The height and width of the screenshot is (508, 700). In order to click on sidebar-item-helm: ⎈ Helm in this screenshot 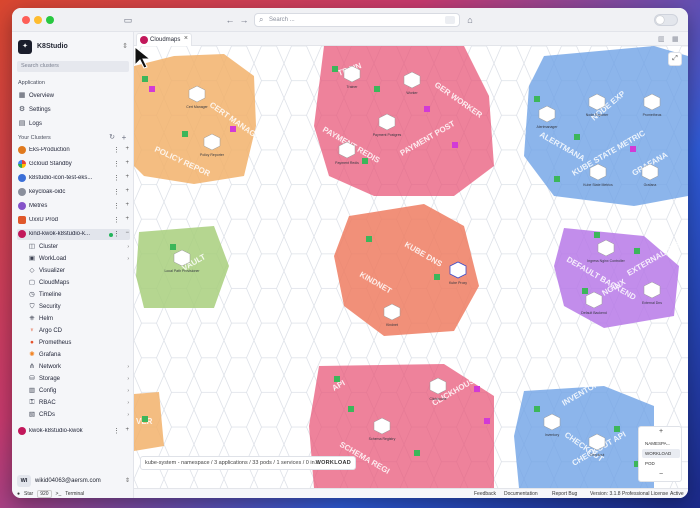, I will do `click(78, 319)`.